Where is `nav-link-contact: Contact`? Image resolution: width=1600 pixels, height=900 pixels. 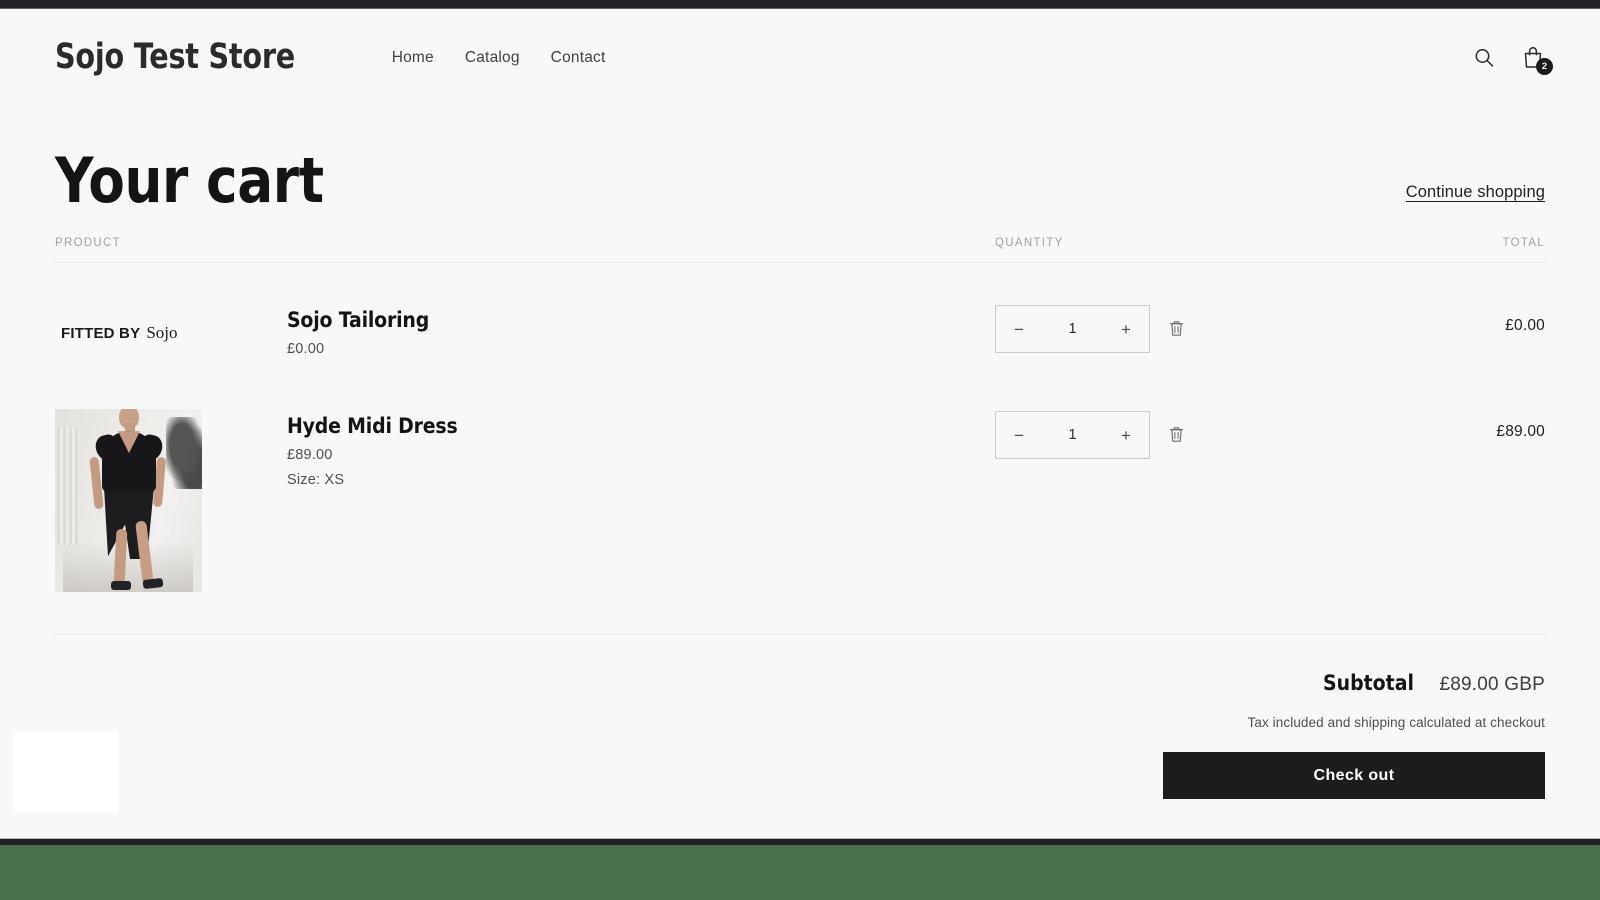 nav-link-contact: Contact is located at coordinates (578, 58).